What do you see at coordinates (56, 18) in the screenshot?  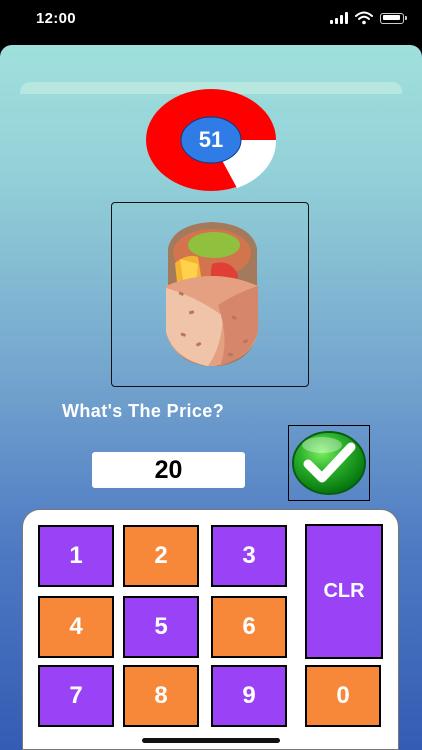 I see `status-time: 12:00` at bounding box center [56, 18].